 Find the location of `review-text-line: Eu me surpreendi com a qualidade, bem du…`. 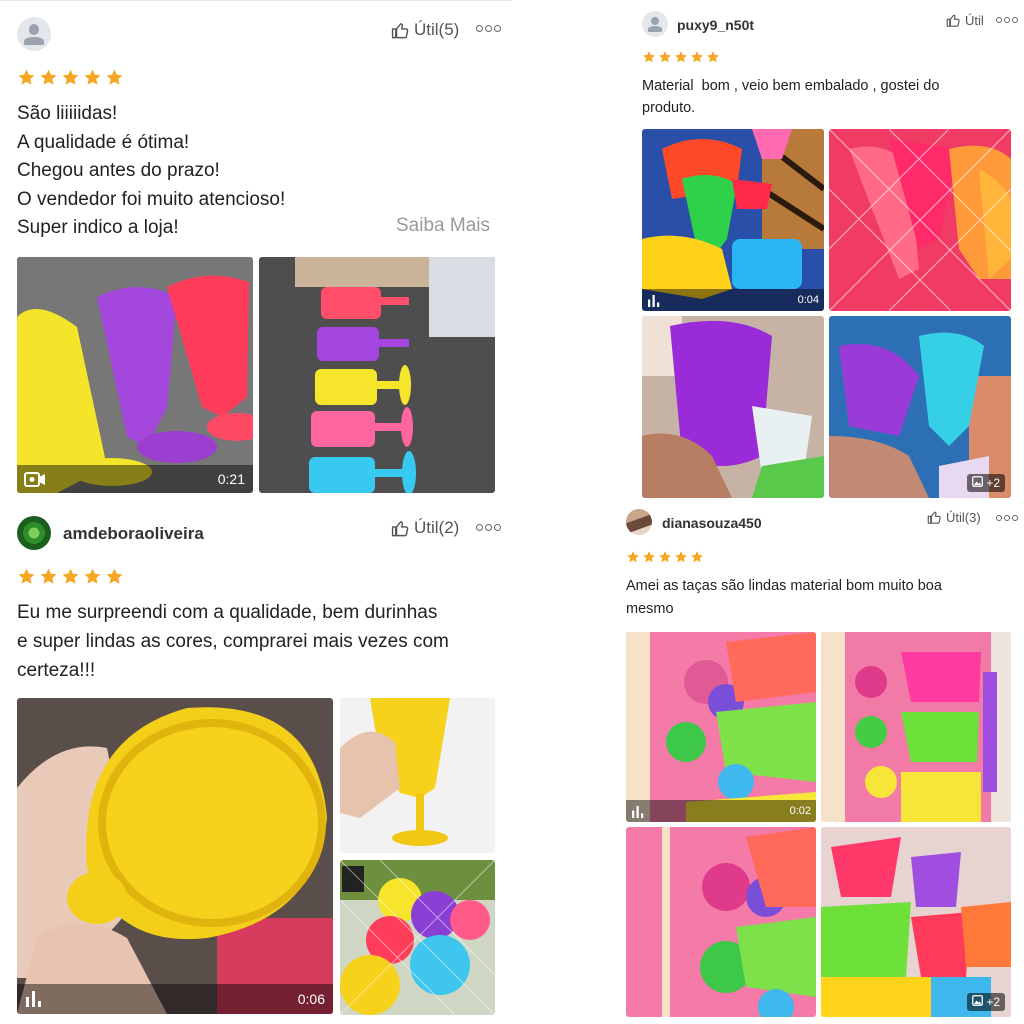

review-text-line: Eu me surpreendi com a qualidade, bem du… is located at coordinates (227, 612).